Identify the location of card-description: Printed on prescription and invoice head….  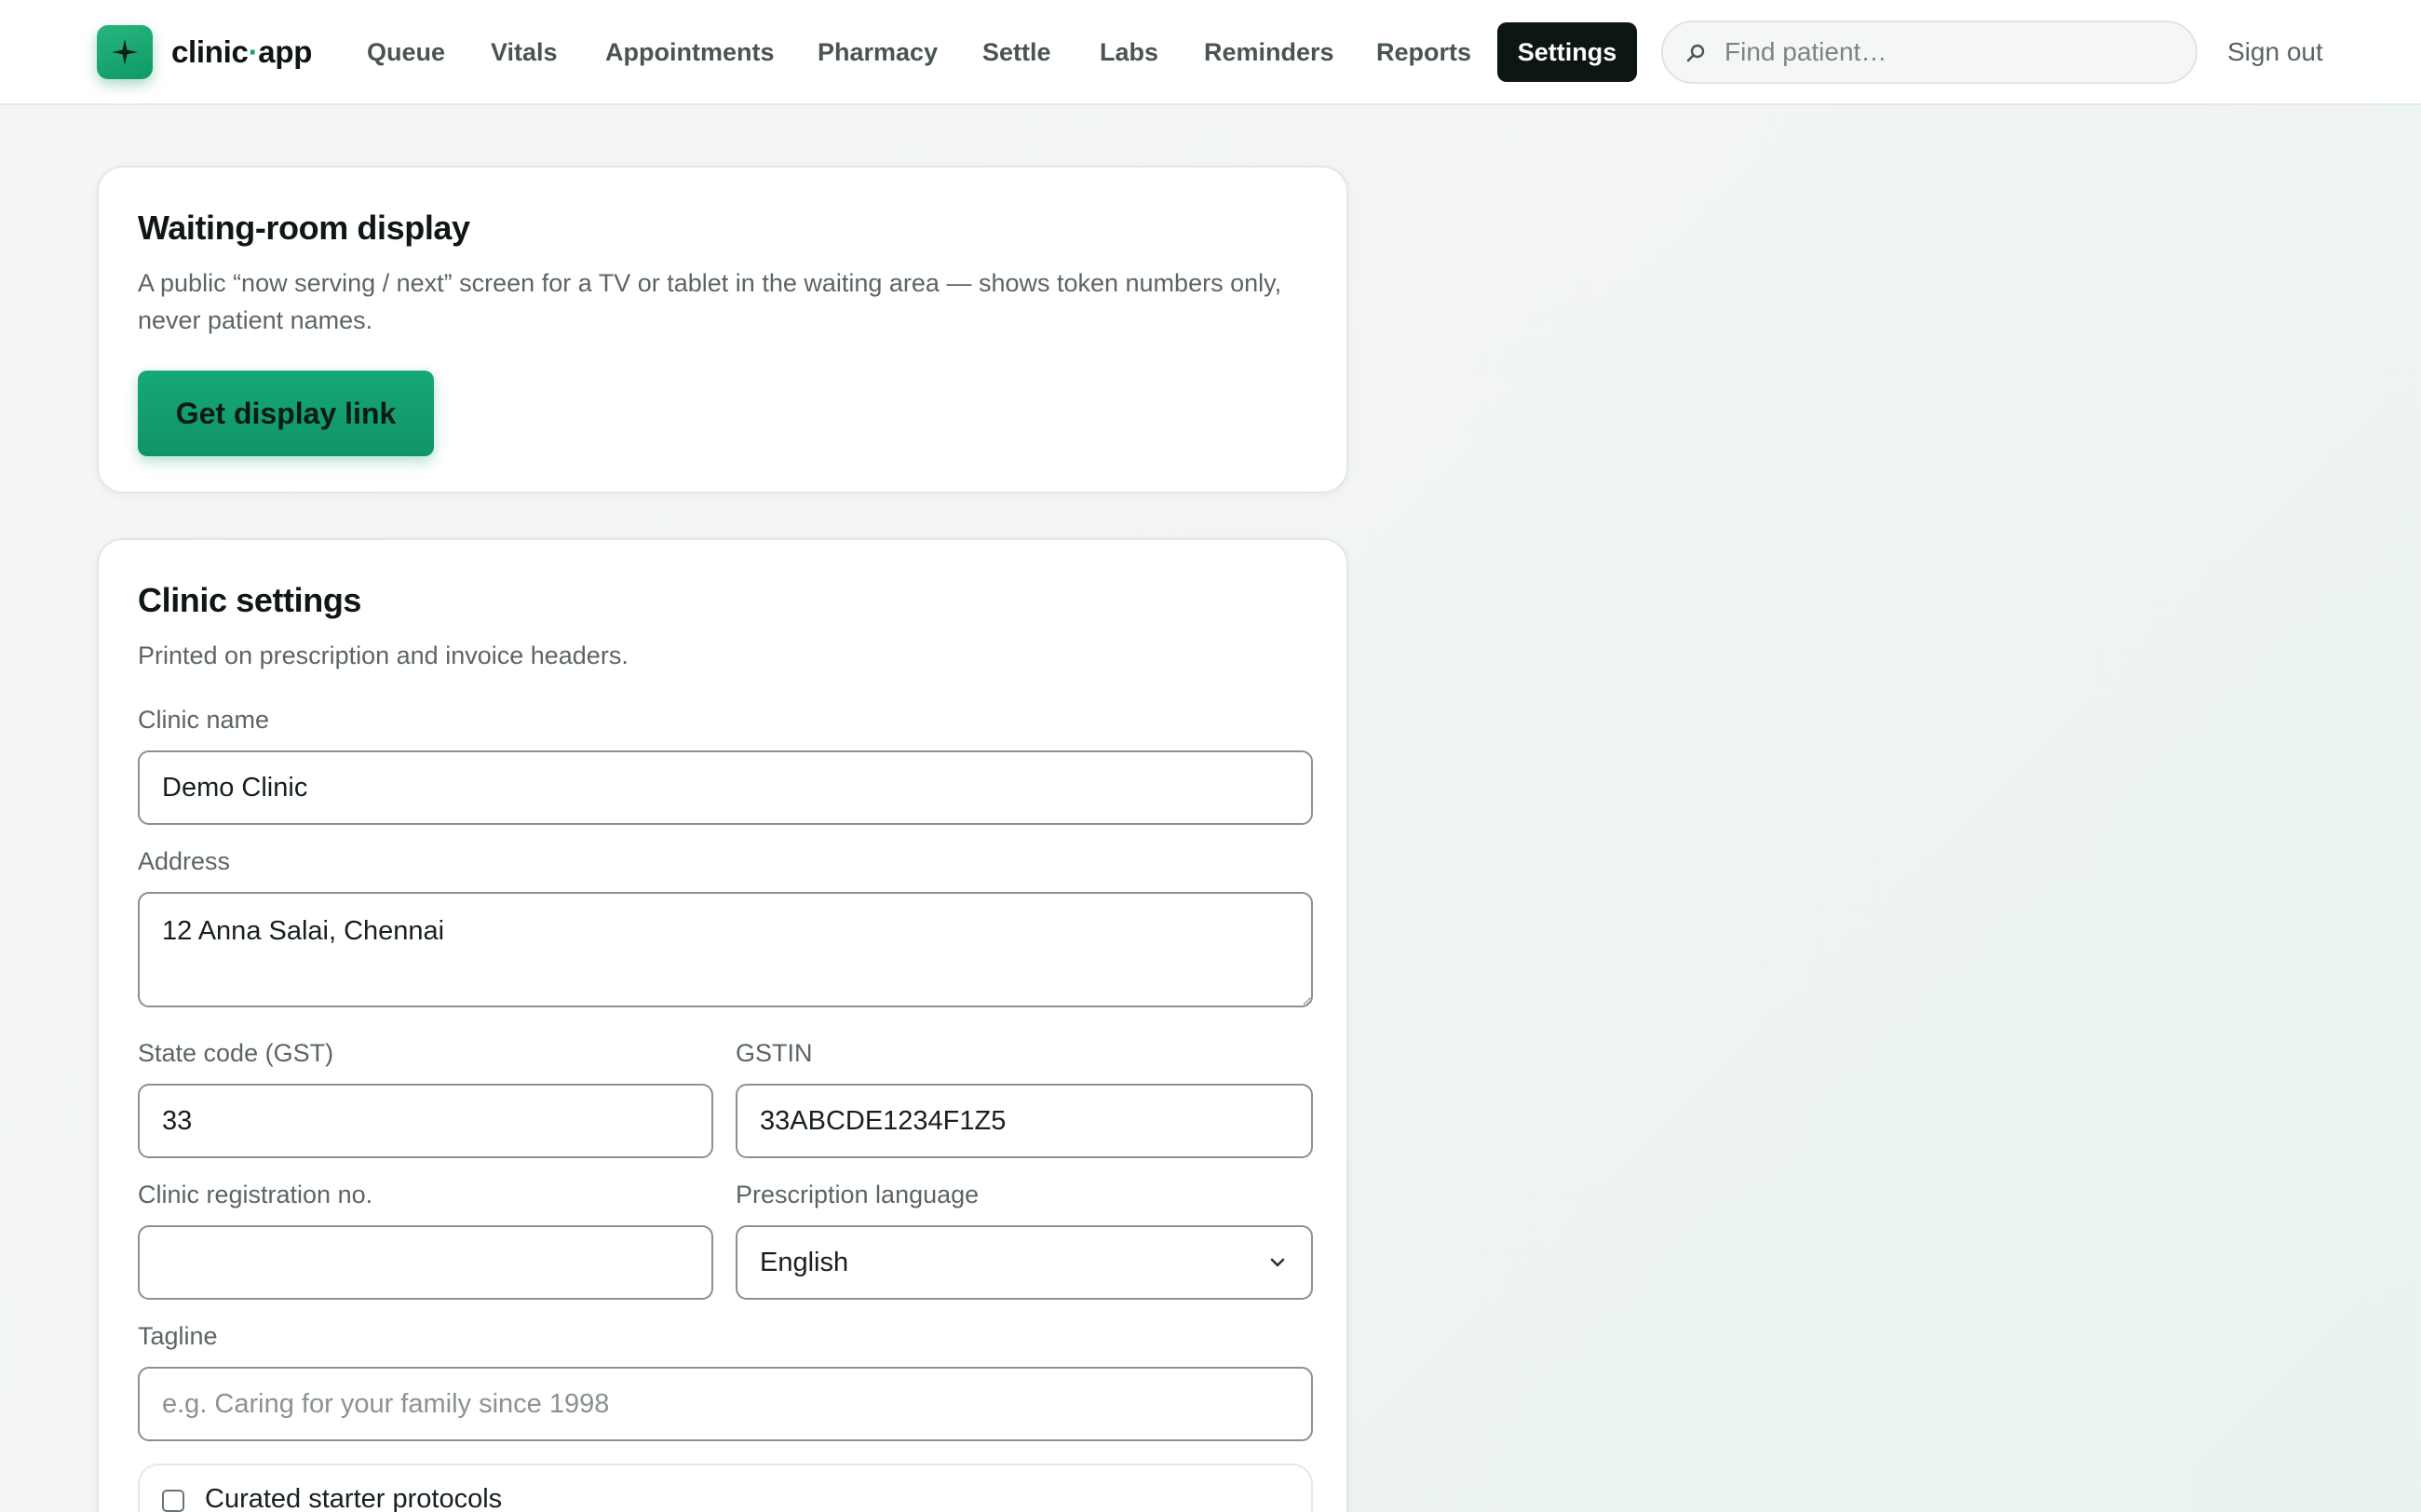
(383, 655).